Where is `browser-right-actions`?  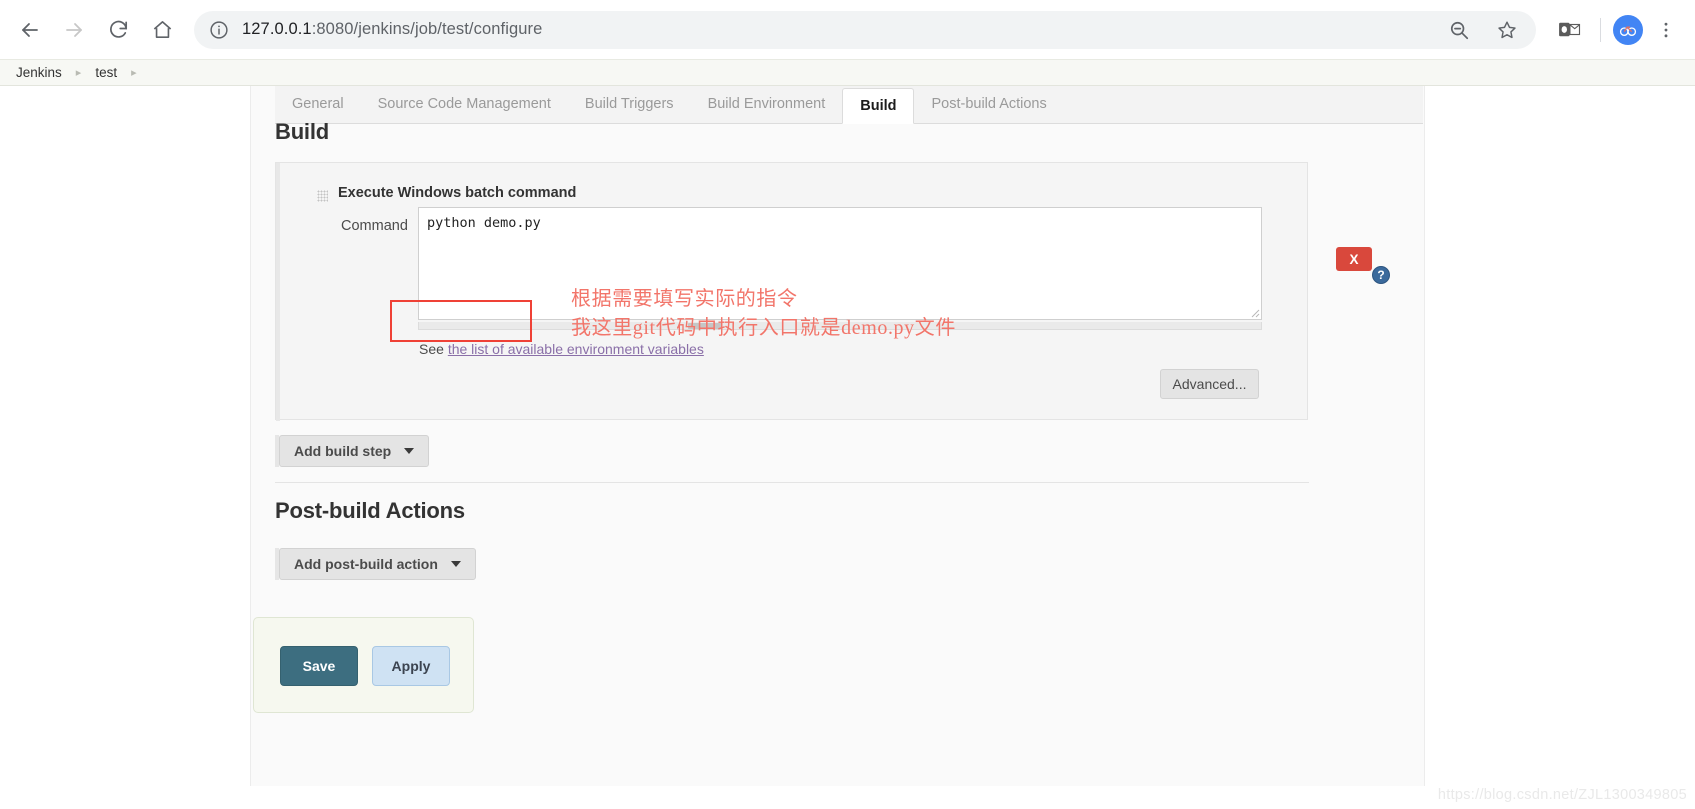 browser-right-actions is located at coordinates (1622, 30).